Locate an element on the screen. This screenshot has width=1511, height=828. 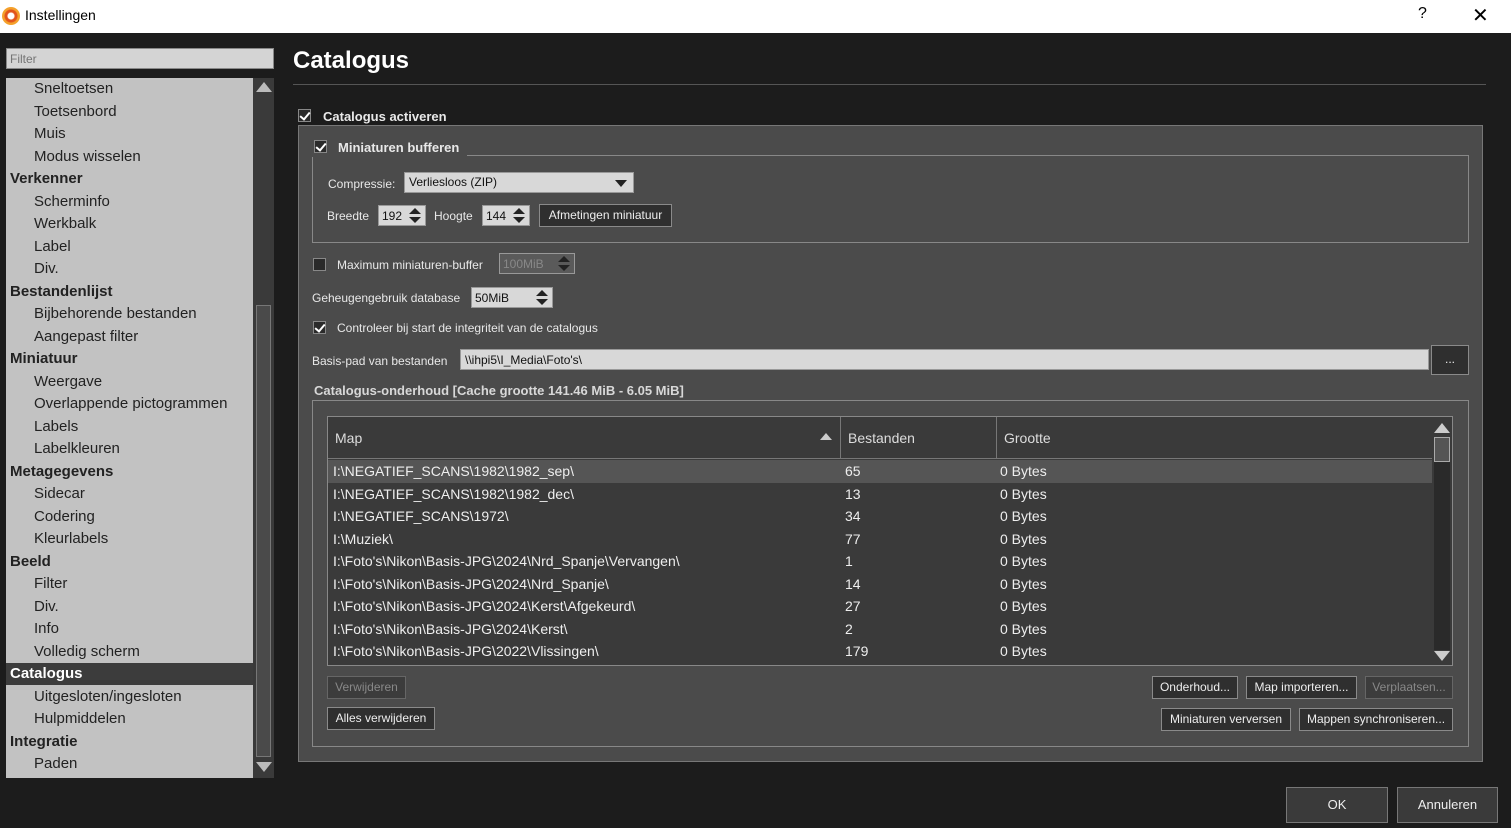
sidebar-item: Toetsenbord is located at coordinates (130, 112).